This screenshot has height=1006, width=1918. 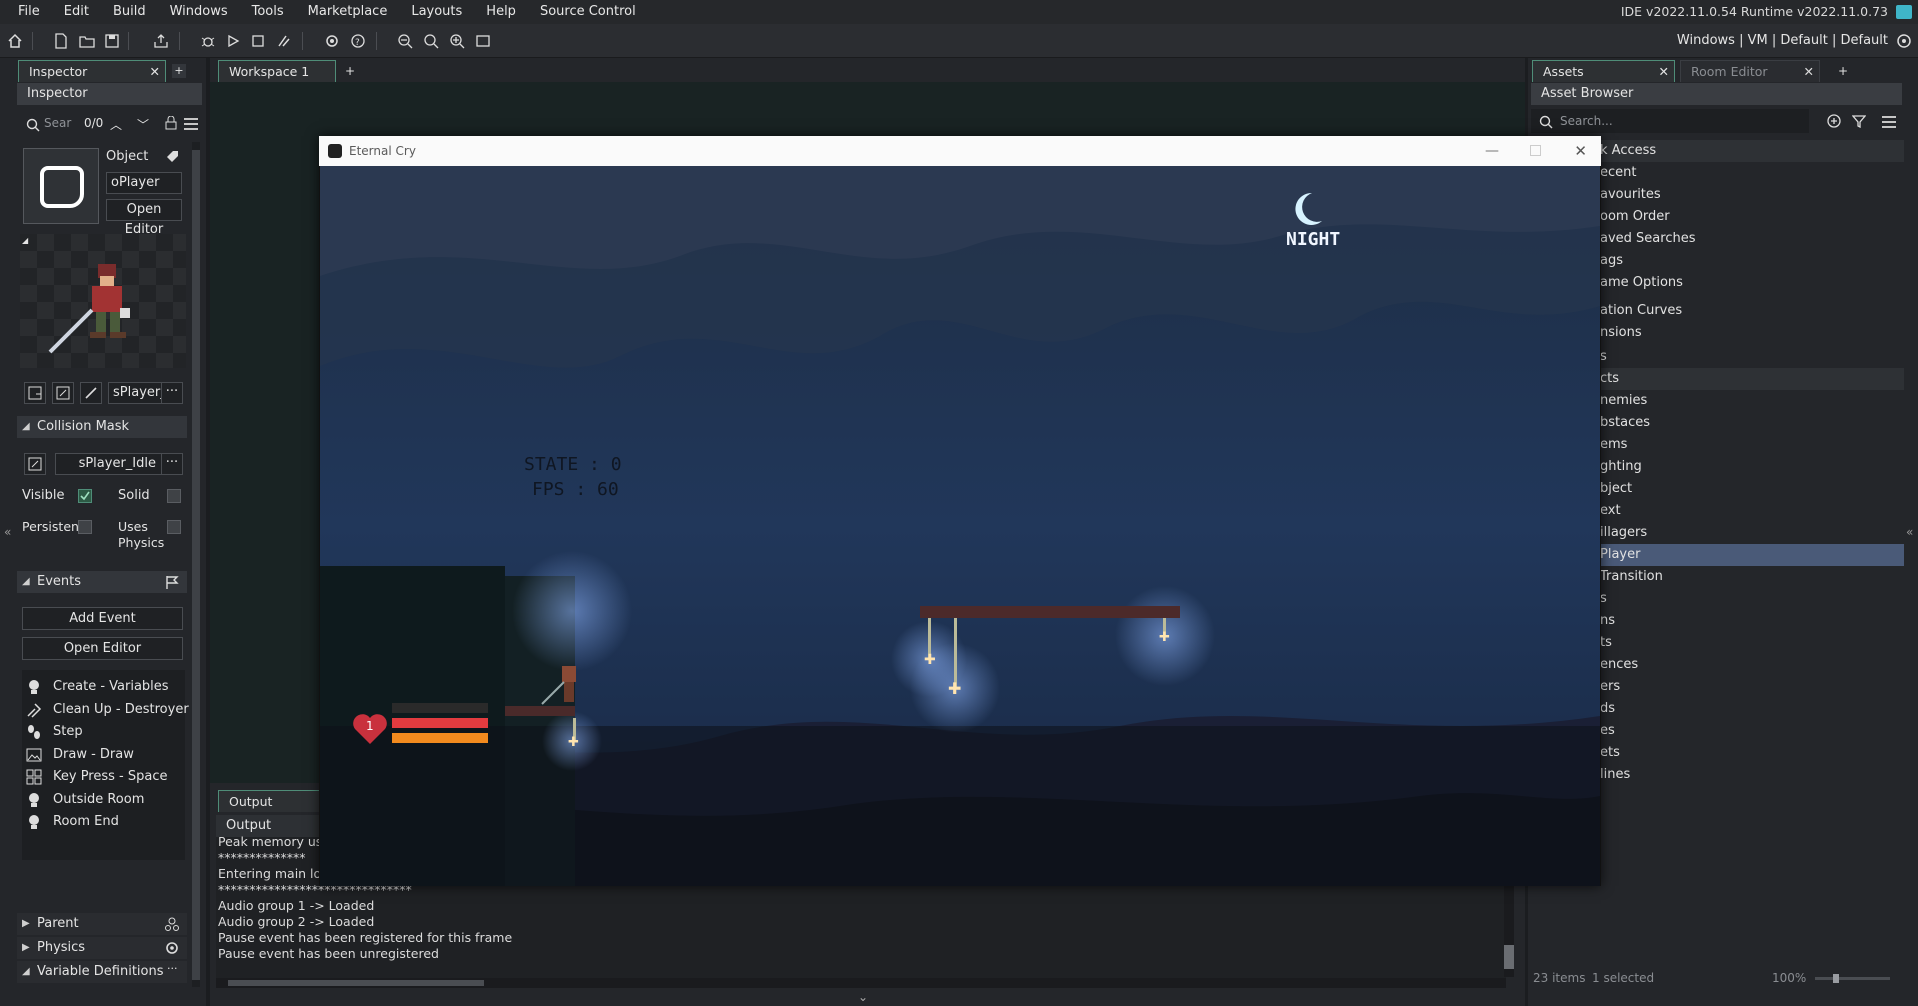 What do you see at coordinates (273, 801) in the screenshot?
I see `tab-output: Output` at bounding box center [273, 801].